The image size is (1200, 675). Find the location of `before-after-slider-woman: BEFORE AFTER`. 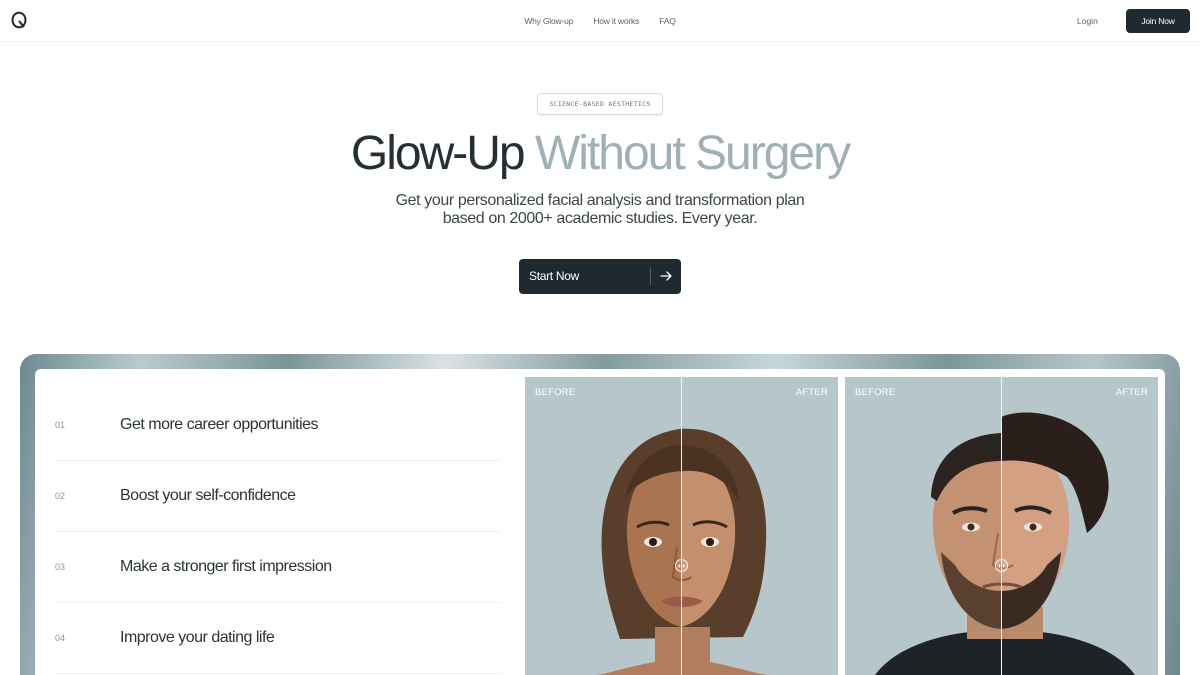

before-after-slider-woman: BEFORE AFTER is located at coordinates (681, 526).